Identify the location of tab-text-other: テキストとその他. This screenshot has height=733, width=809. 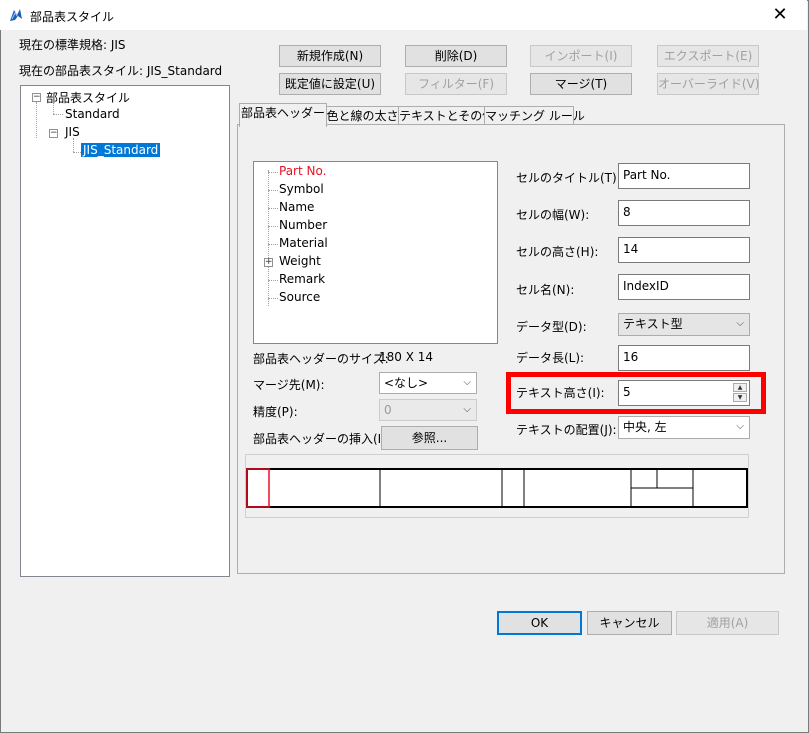
(446, 116).